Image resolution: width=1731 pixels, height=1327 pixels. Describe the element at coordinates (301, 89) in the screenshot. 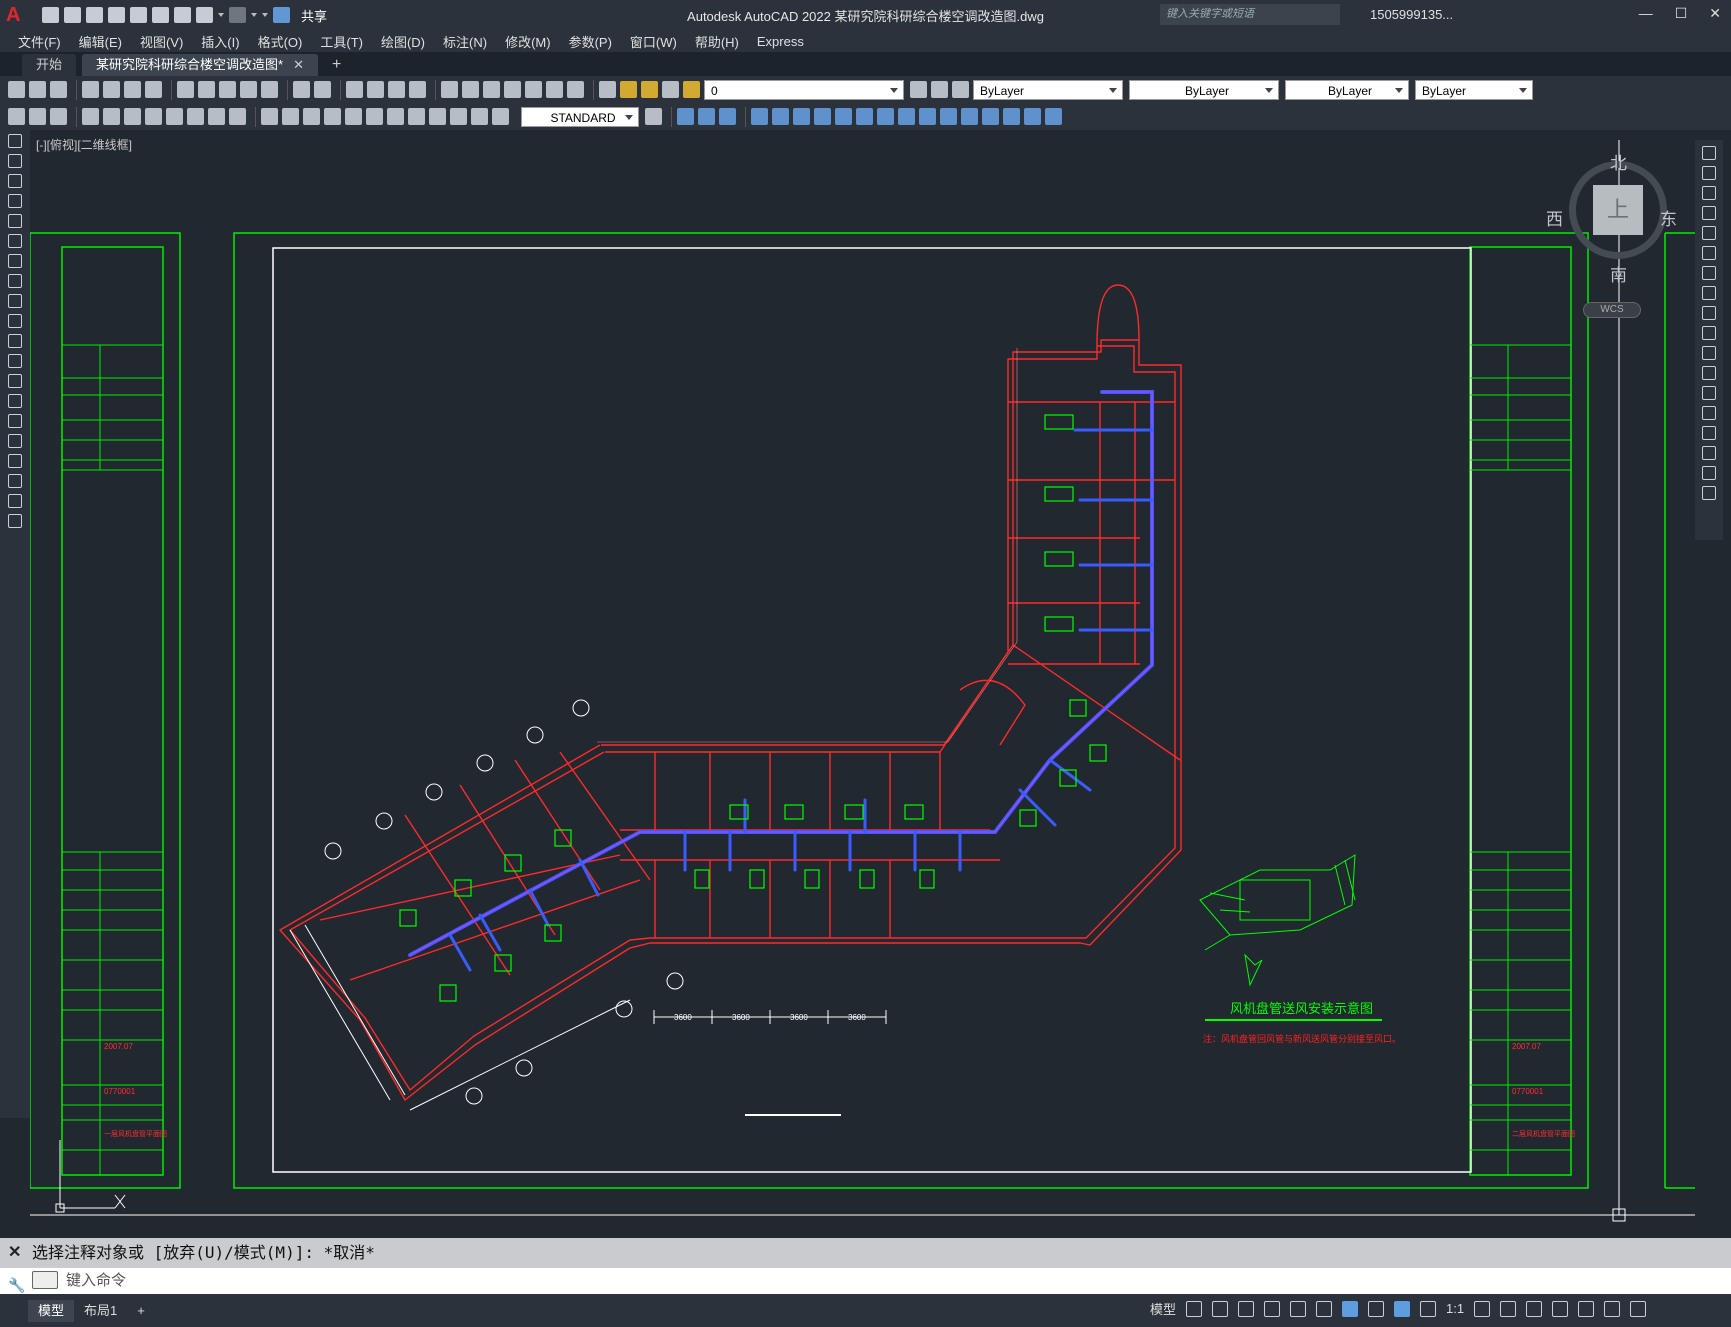

I see `undo-tb-icon` at that location.